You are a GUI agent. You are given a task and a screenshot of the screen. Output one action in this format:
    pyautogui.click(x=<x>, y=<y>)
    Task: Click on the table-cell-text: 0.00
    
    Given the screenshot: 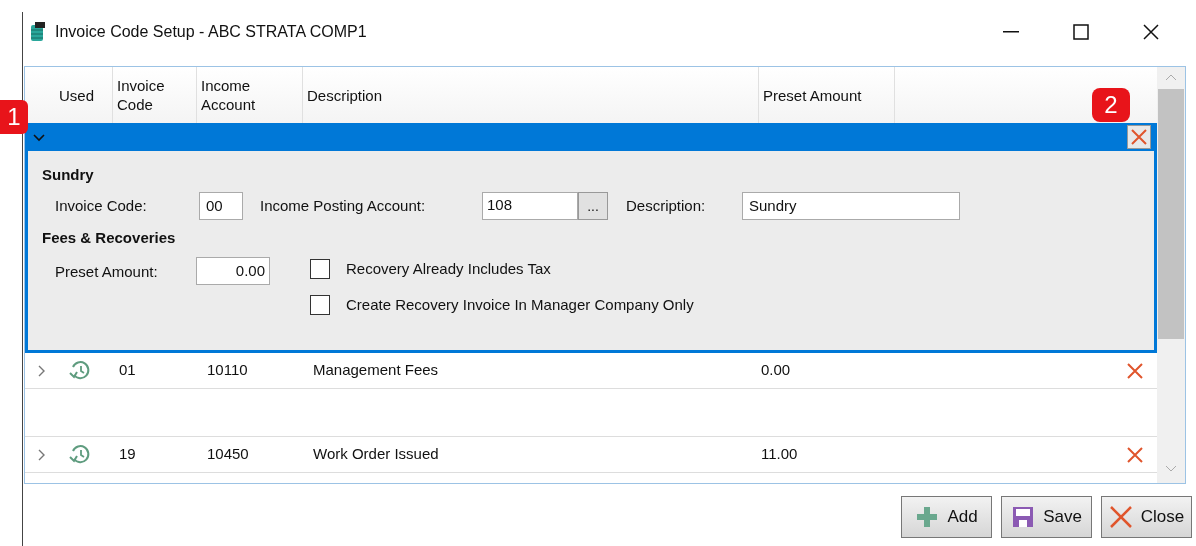 What is the action you would take?
    pyautogui.click(x=776, y=370)
    